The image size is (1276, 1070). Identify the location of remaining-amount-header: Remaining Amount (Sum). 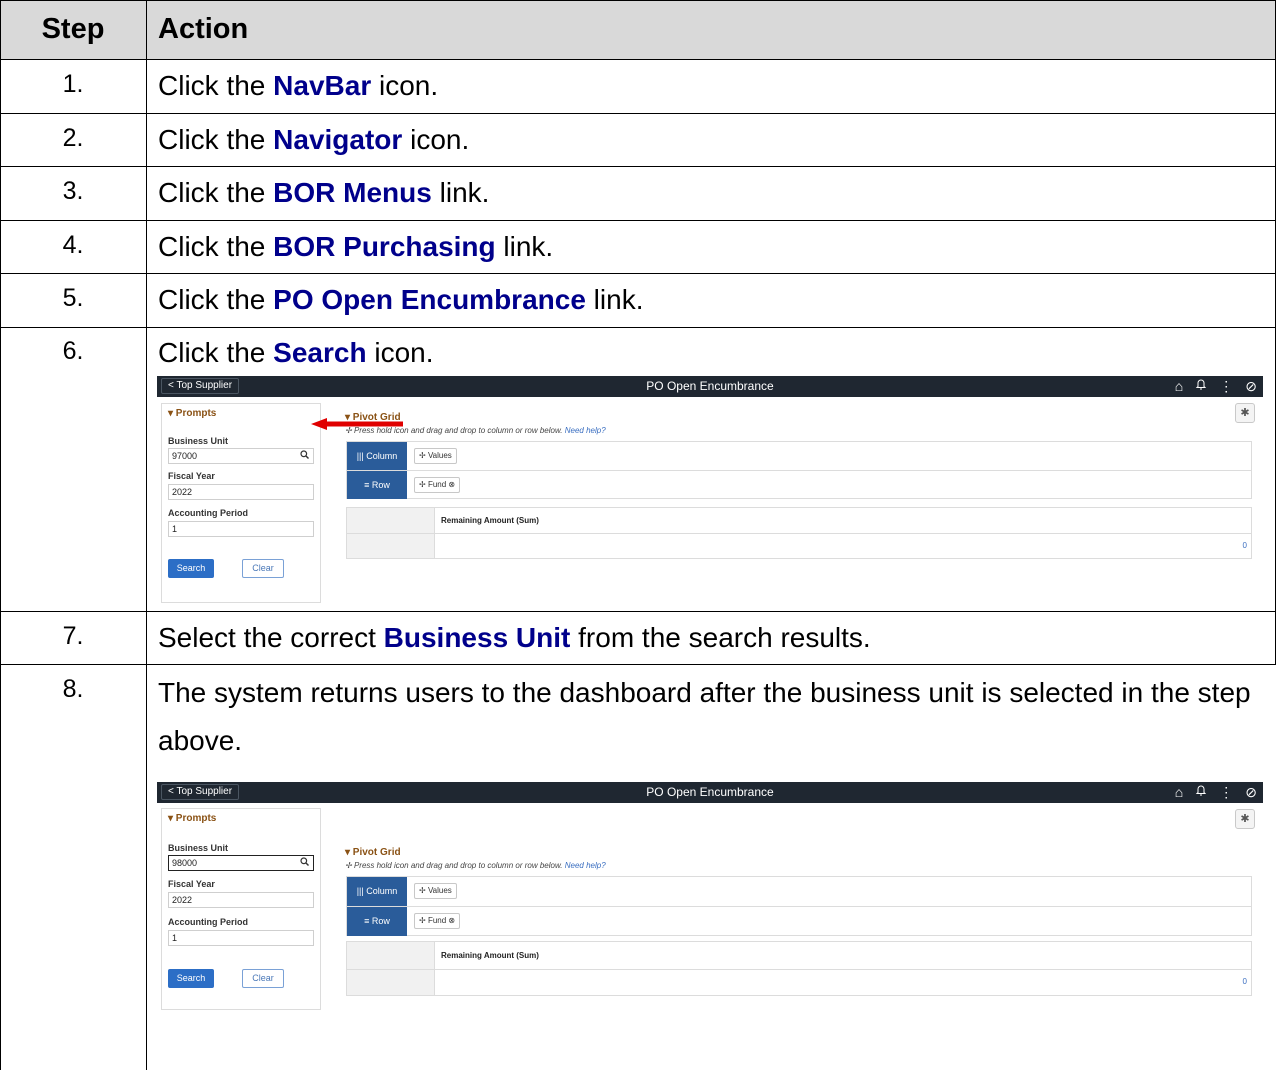
(490, 520).